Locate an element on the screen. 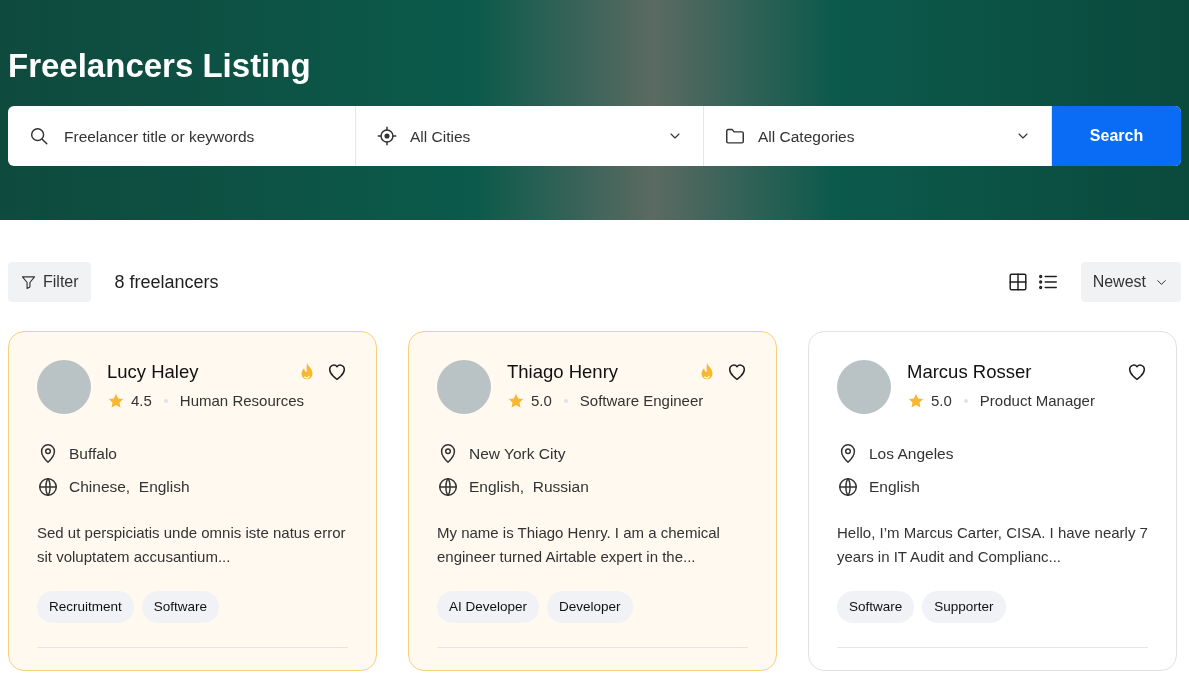  freelancer-name: Lucy Haley is located at coordinates (201, 372).